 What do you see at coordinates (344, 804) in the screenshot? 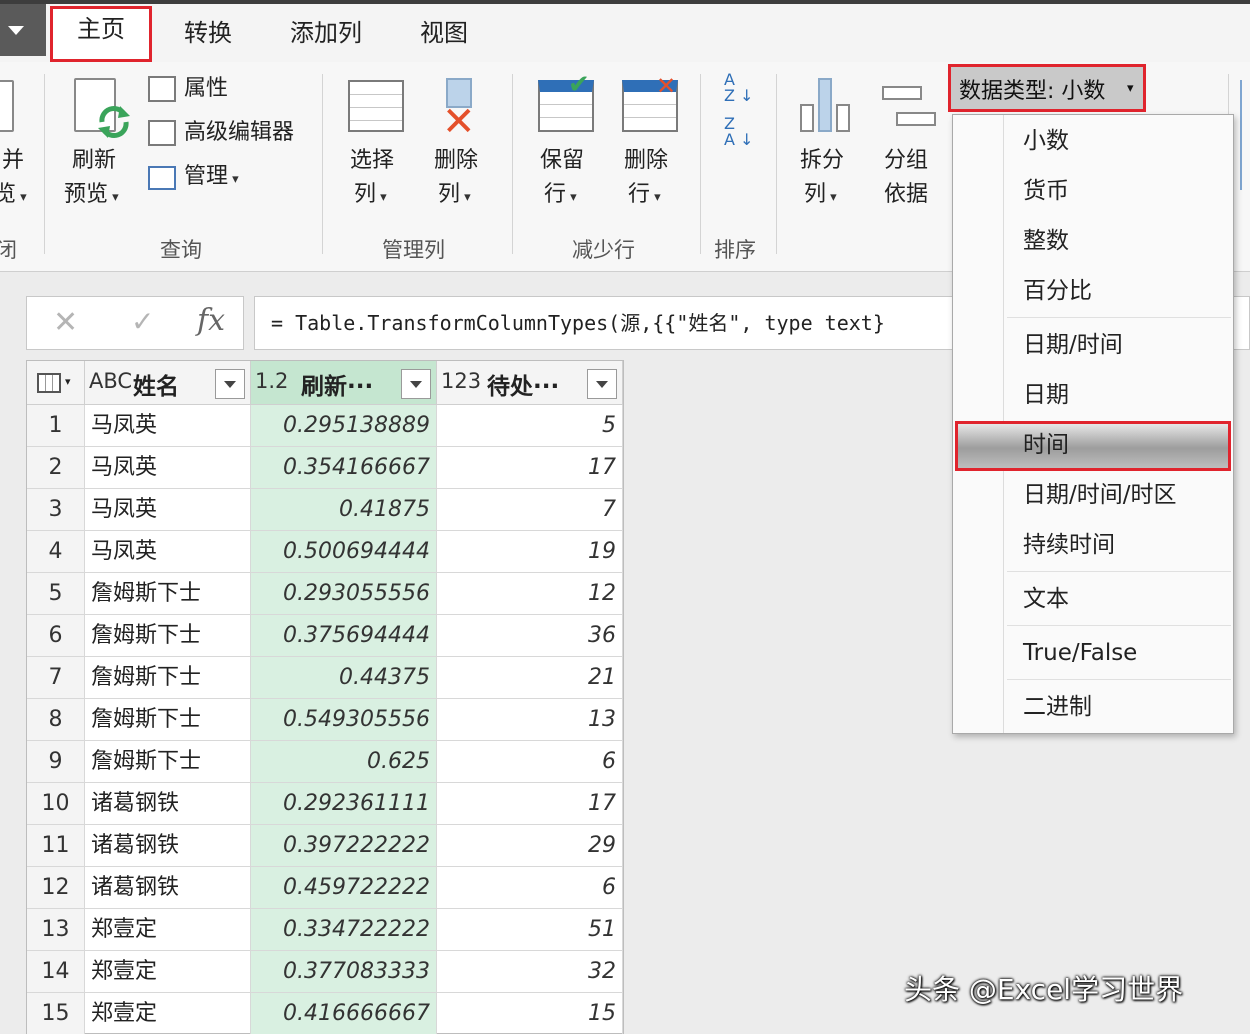
I see `cell-refresh: 0.292361111` at bounding box center [344, 804].